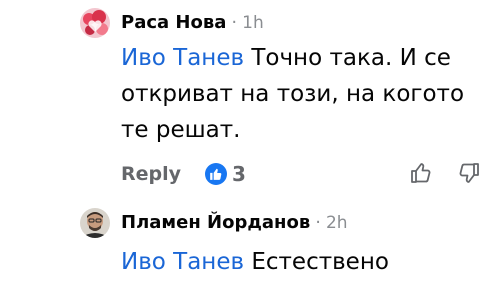  Describe the element at coordinates (316, 262) in the screenshot. I see `comment-body: Естествено` at that location.